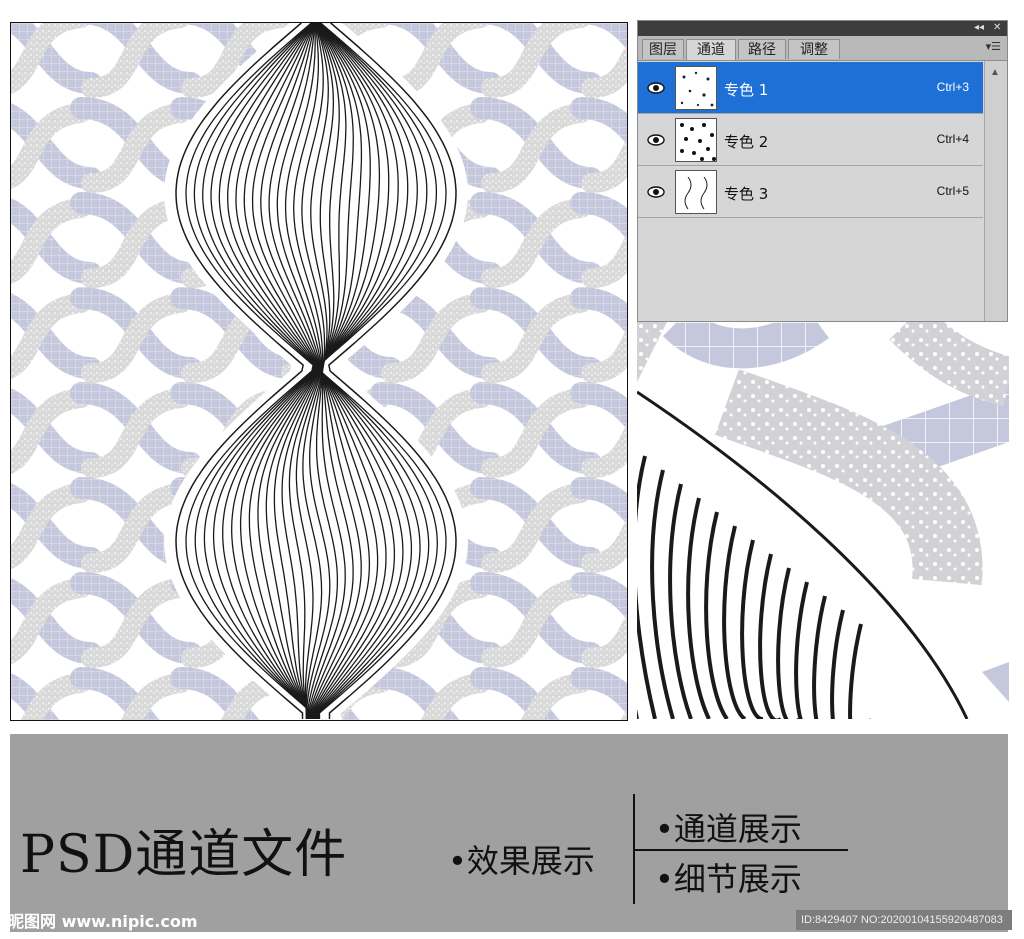 The height and width of the screenshot is (939, 1024). What do you see at coordinates (184, 855) in the screenshot?
I see `banner-title: PSD通道文件` at bounding box center [184, 855].